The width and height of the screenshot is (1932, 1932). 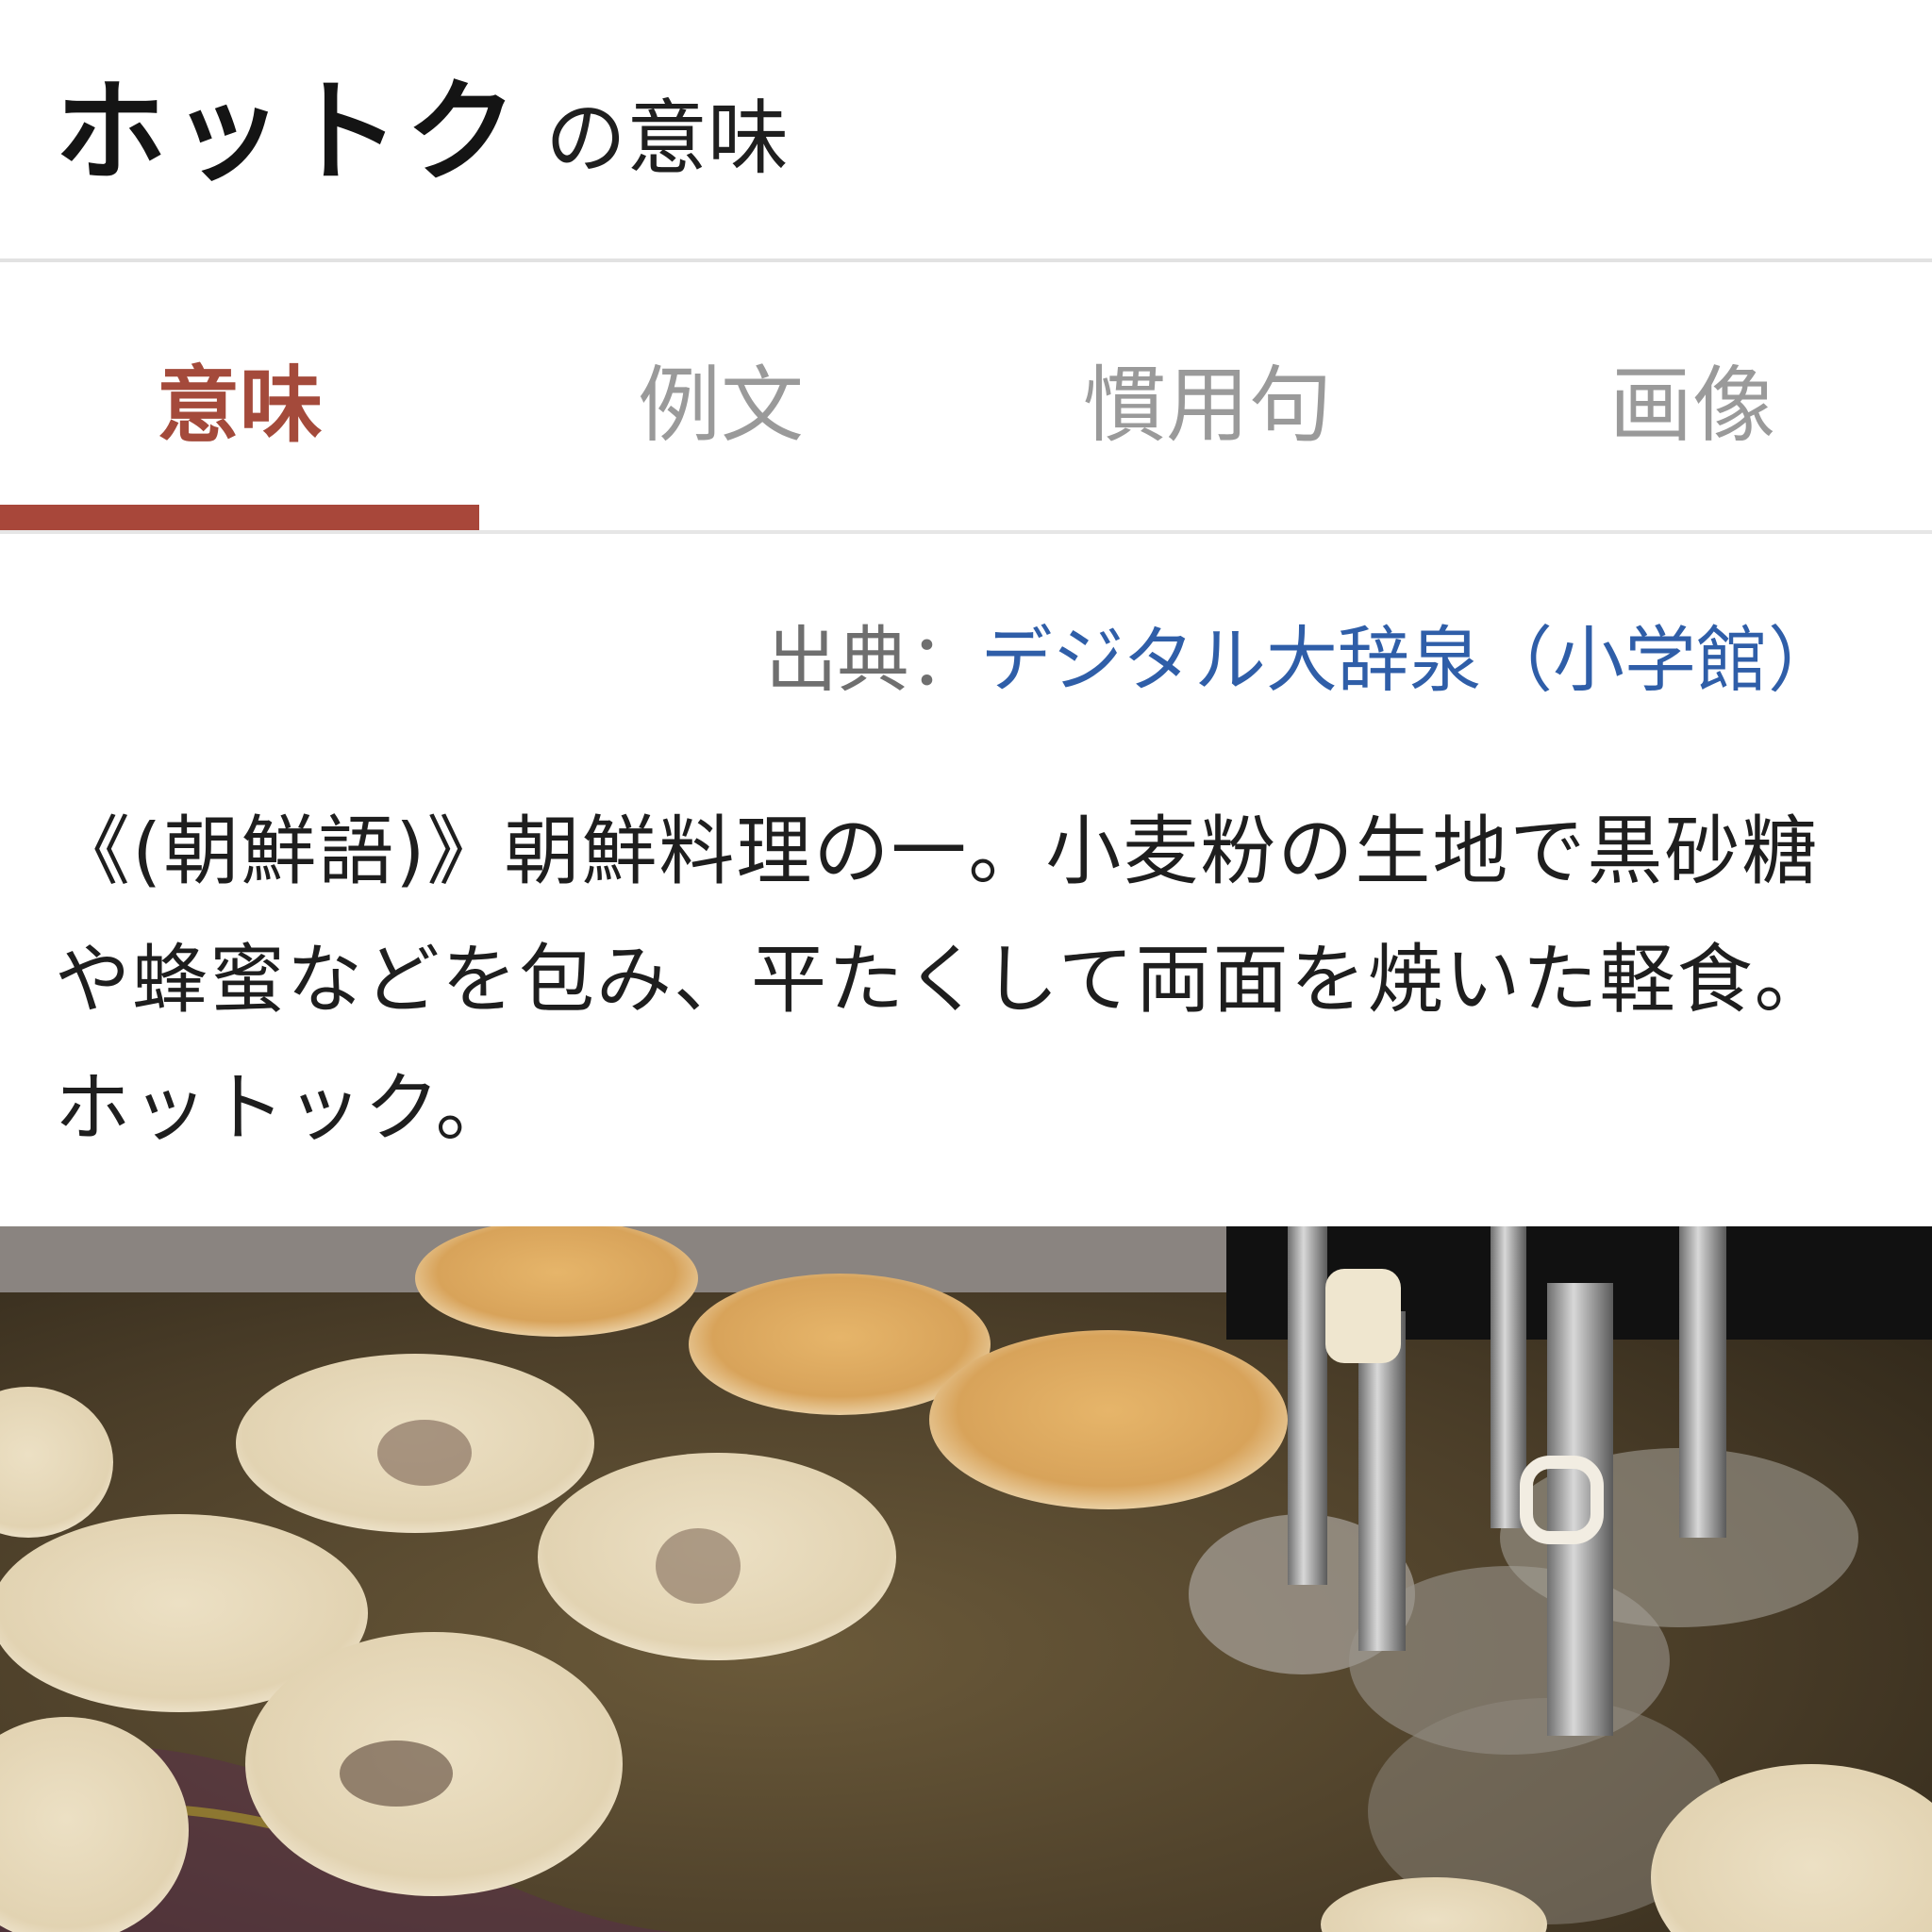 I want to click on source-line: 出典：デジタル大辞泉（小学館）, so click(x=1303, y=660).